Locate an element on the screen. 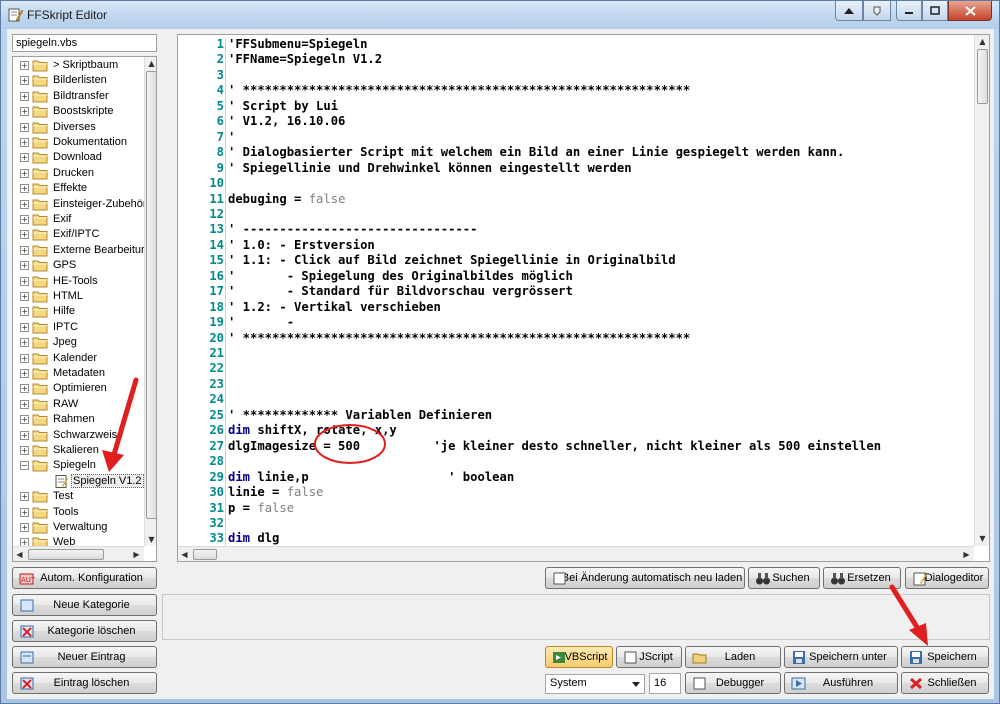  tree-item: + Jpeg is located at coordinates (78, 342).